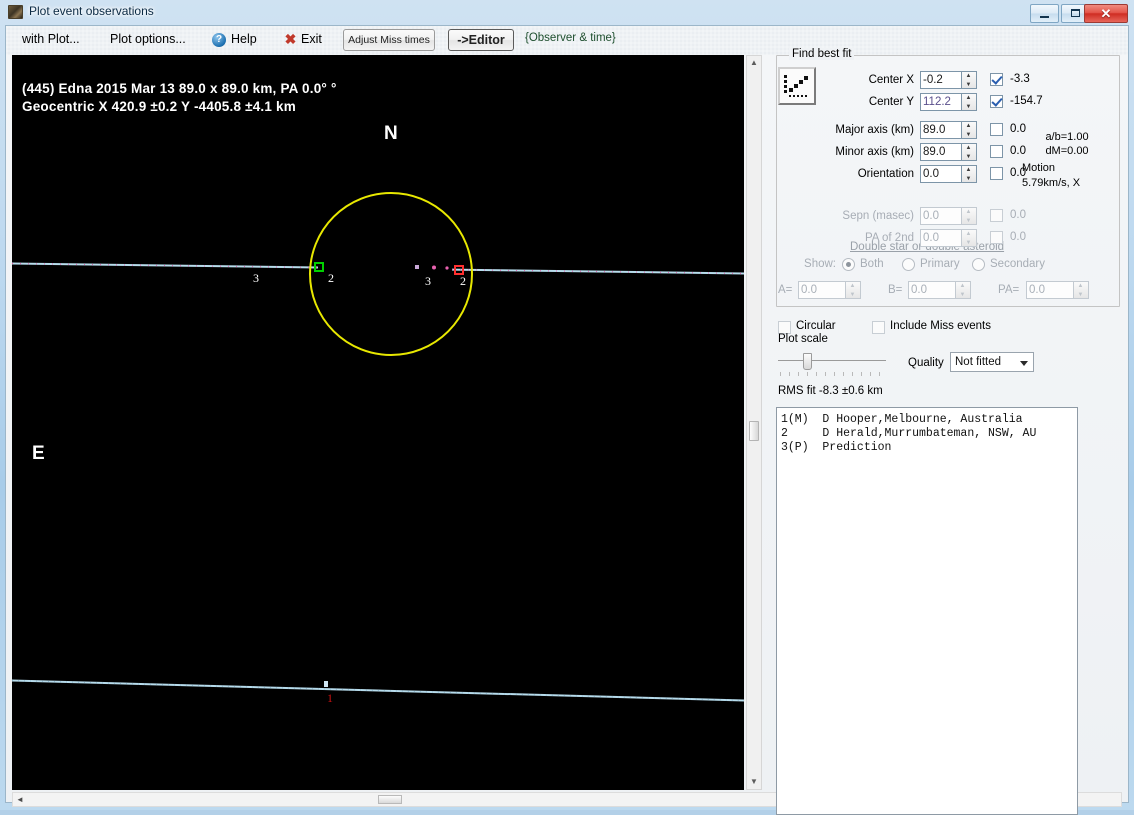  What do you see at coordinates (797, 86) in the screenshot?
I see `scatter-fit-icon` at bounding box center [797, 86].